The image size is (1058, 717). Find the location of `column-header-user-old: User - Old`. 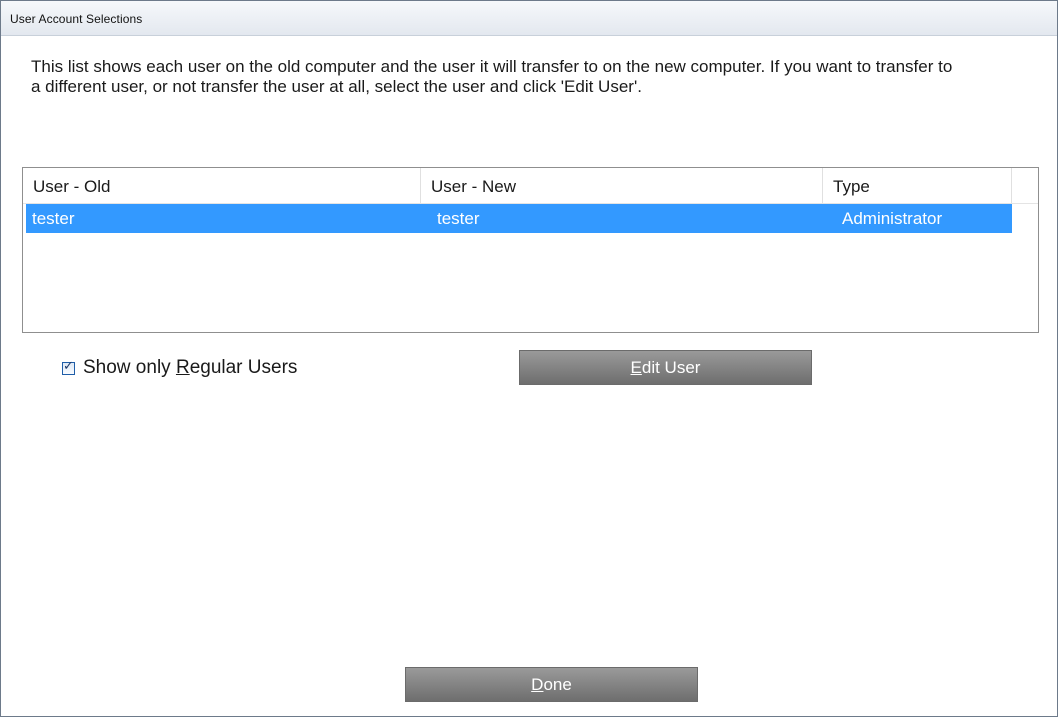

column-header-user-old: User - Old is located at coordinates (222, 185).